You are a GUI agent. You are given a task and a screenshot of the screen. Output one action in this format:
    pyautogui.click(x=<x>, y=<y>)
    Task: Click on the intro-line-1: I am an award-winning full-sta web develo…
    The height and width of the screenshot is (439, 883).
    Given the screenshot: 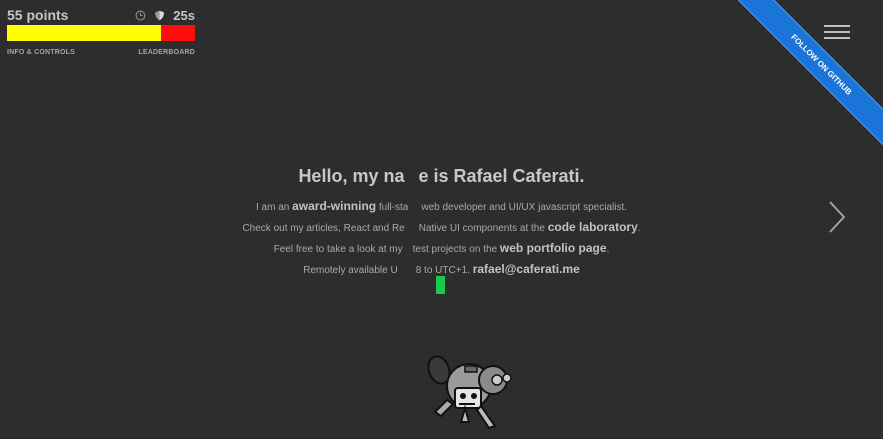 What is the action you would take?
    pyautogui.click(x=441, y=206)
    